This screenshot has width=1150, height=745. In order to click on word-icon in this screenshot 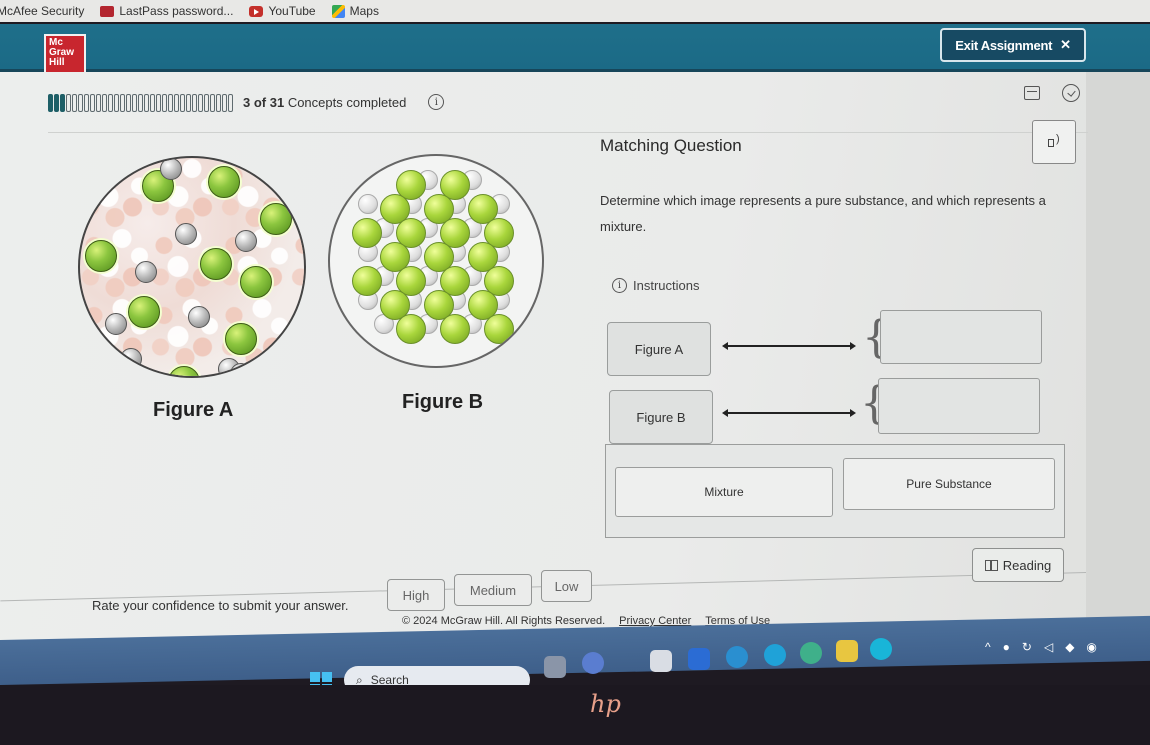, I will do `click(699, 659)`.